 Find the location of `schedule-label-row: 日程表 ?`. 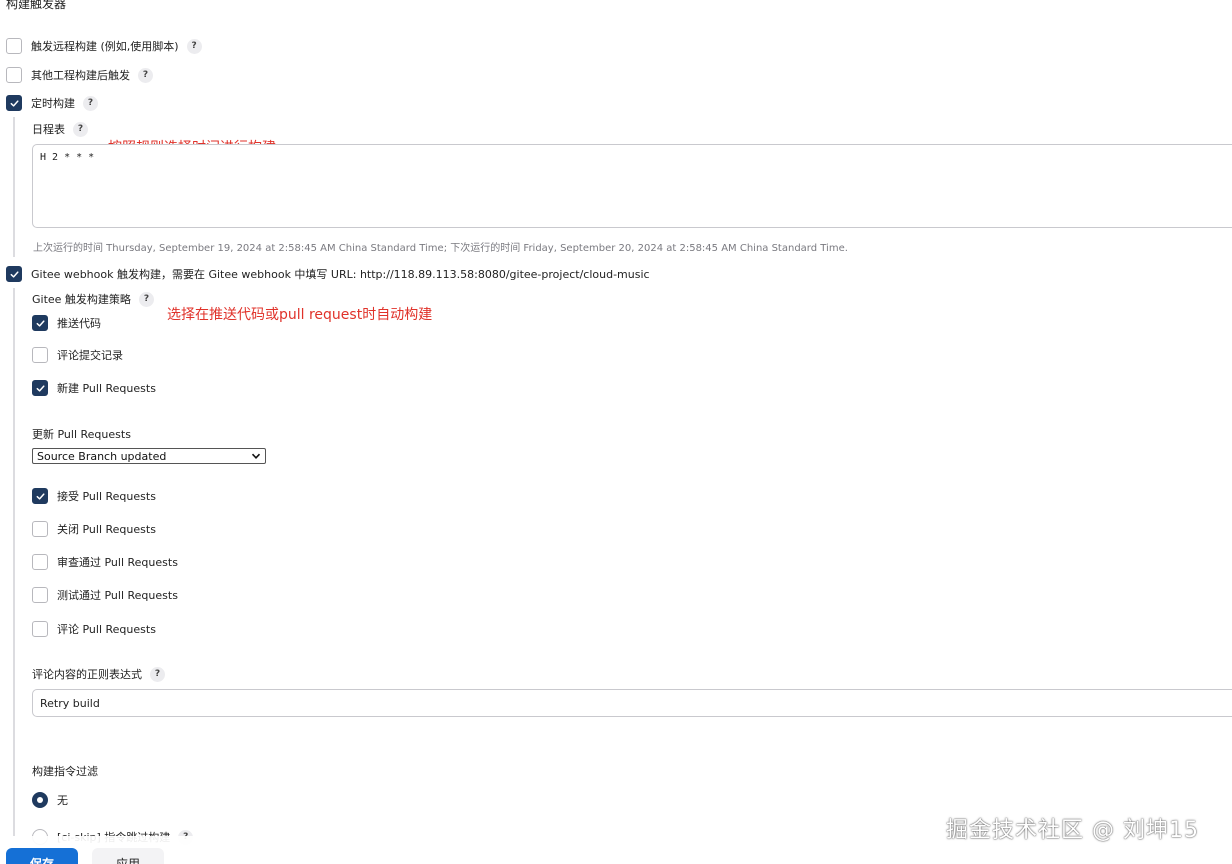

schedule-label-row: 日程表 ? is located at coordinates (60, 129).